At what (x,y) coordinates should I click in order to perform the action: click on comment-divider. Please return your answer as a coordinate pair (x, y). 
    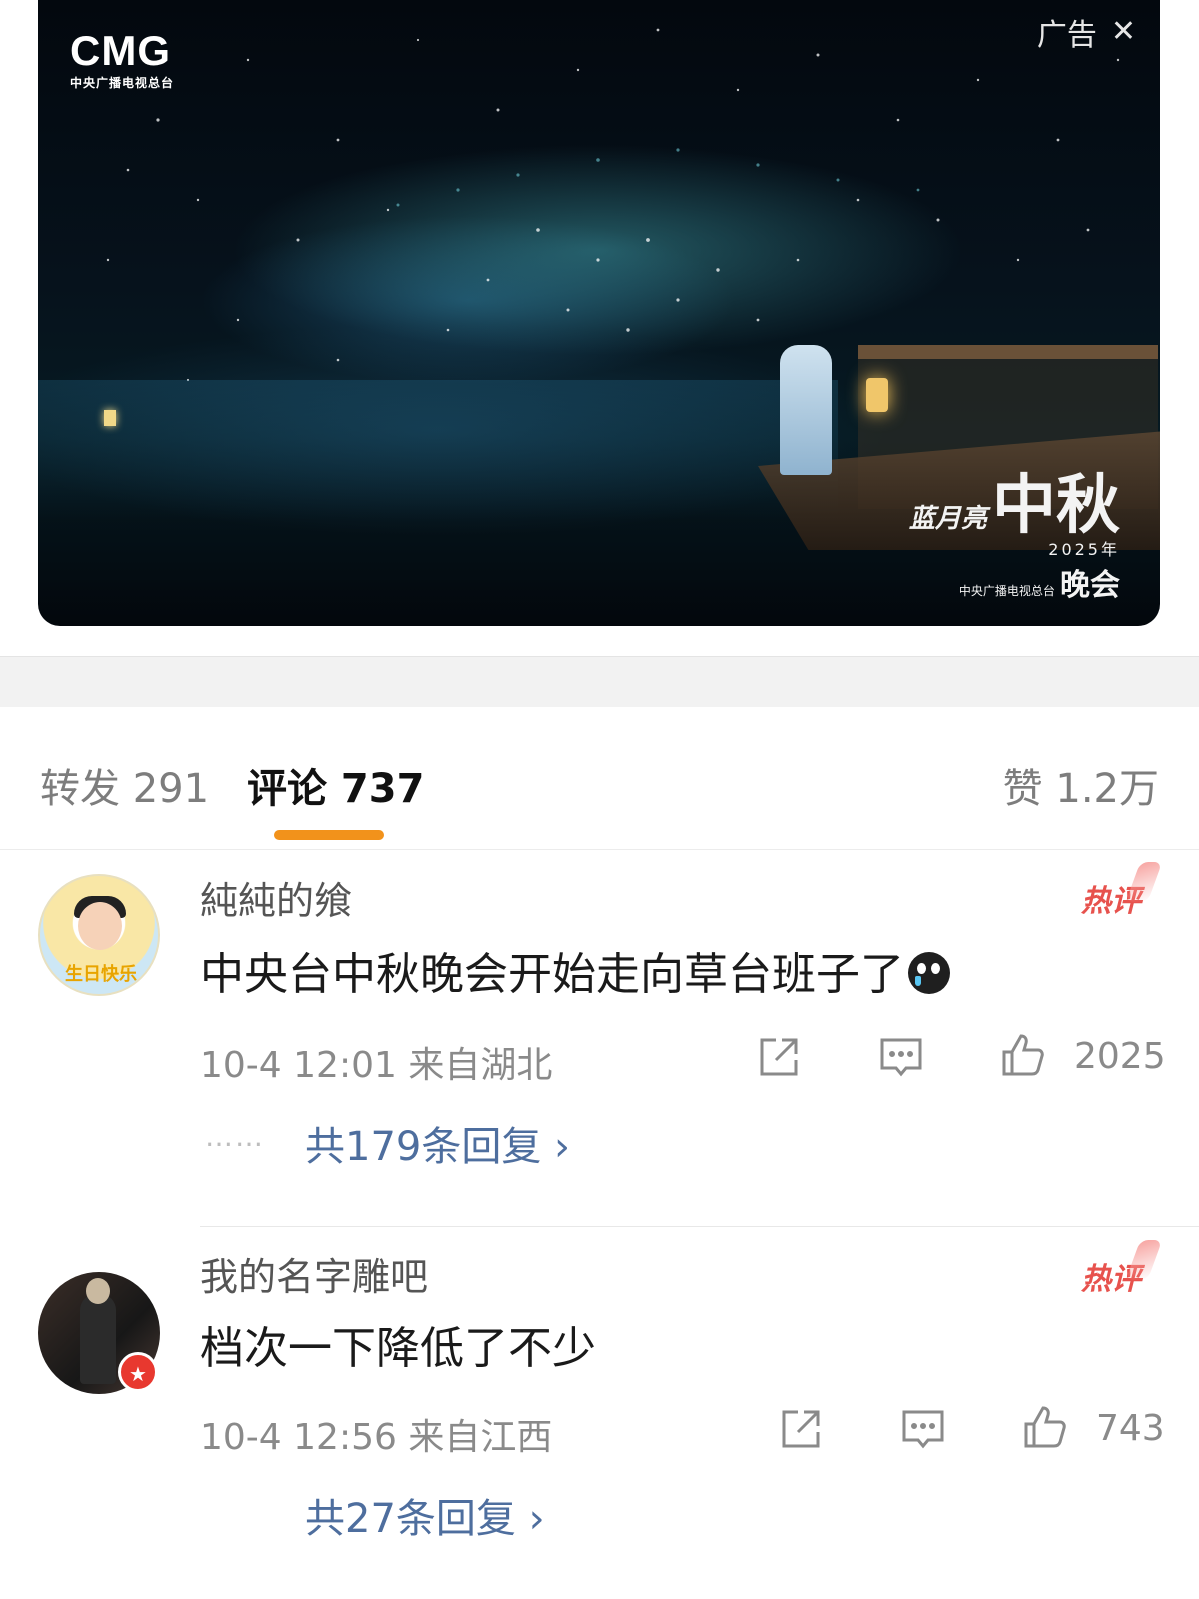
    Looking at the image, I should click on (699, 1226).